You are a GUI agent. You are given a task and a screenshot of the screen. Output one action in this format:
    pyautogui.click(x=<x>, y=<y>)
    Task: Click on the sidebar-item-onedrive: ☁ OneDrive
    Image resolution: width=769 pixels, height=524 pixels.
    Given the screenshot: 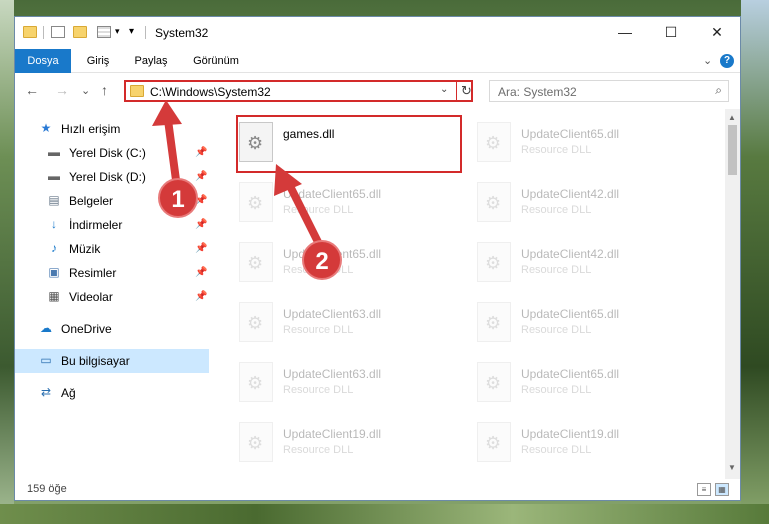 What is the action you would take?
    pyautogui.click(x=112, y=329)
    